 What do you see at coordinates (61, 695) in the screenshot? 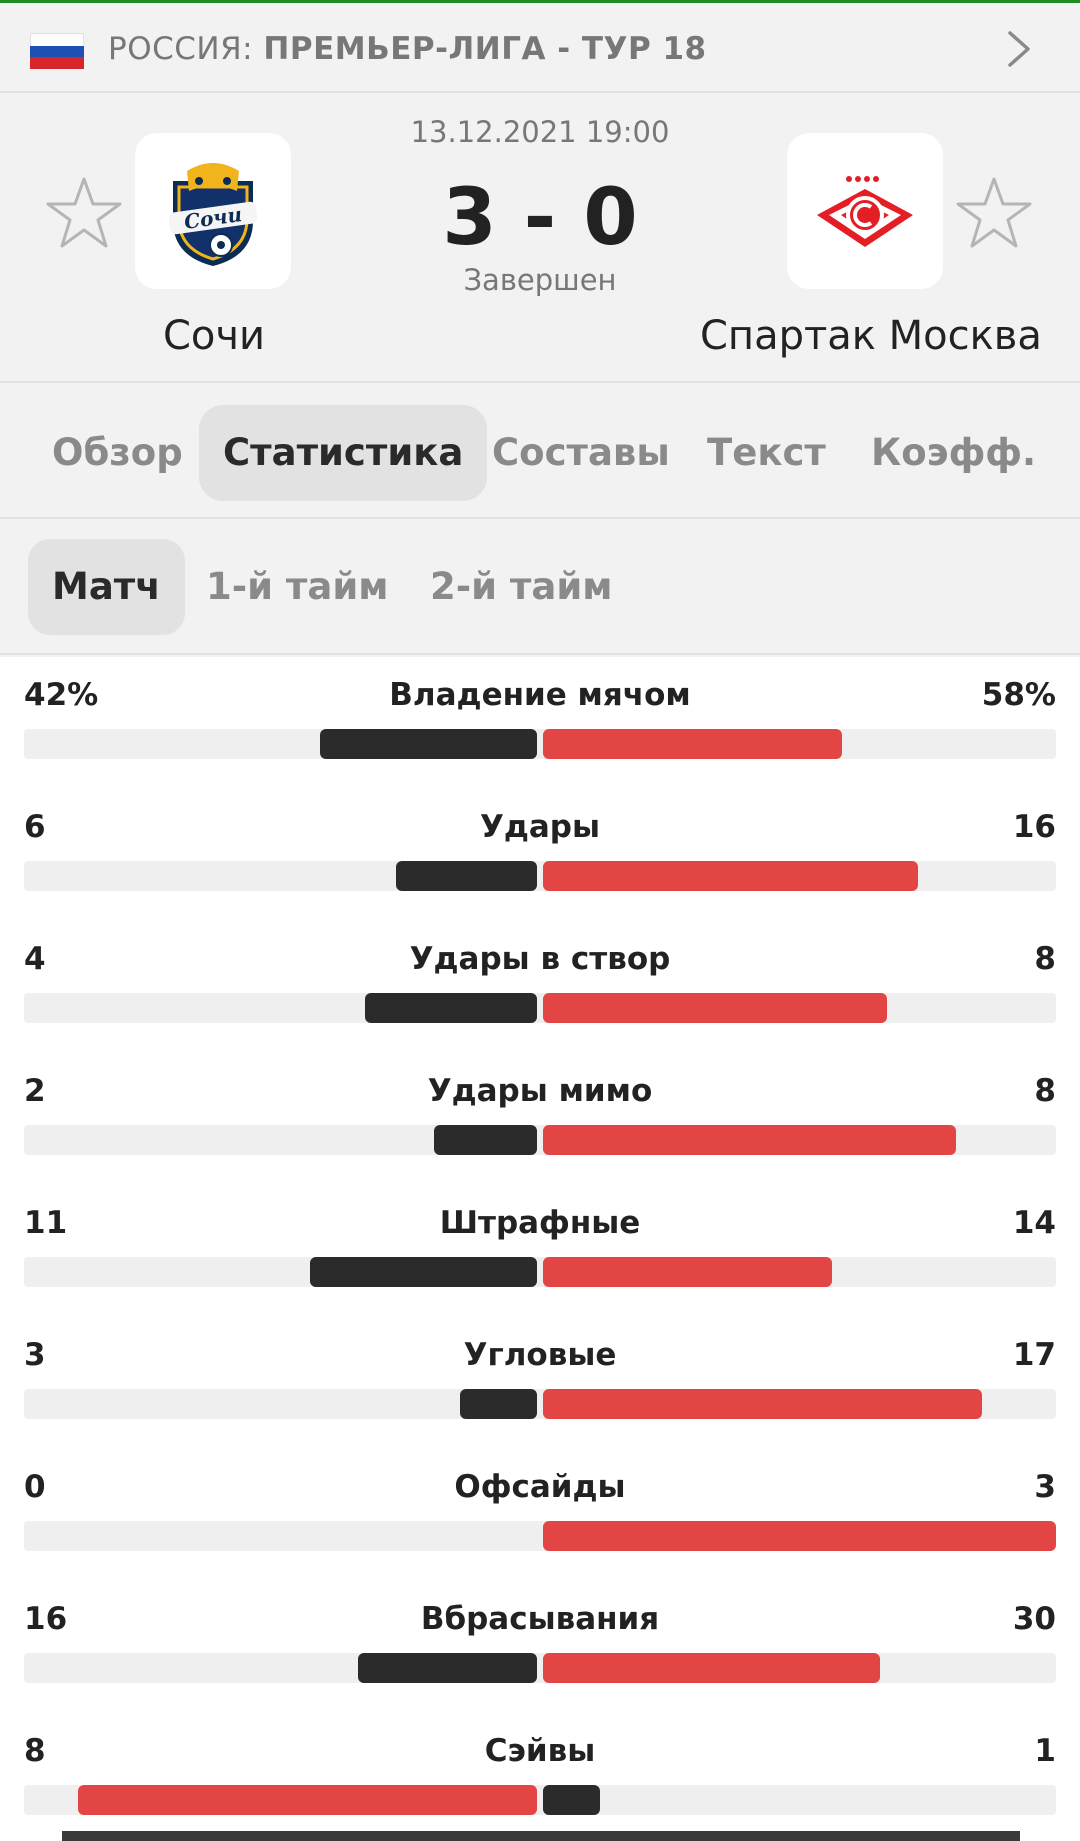
I see `stat-home-value: 42%` at bounding box center [61, 695].